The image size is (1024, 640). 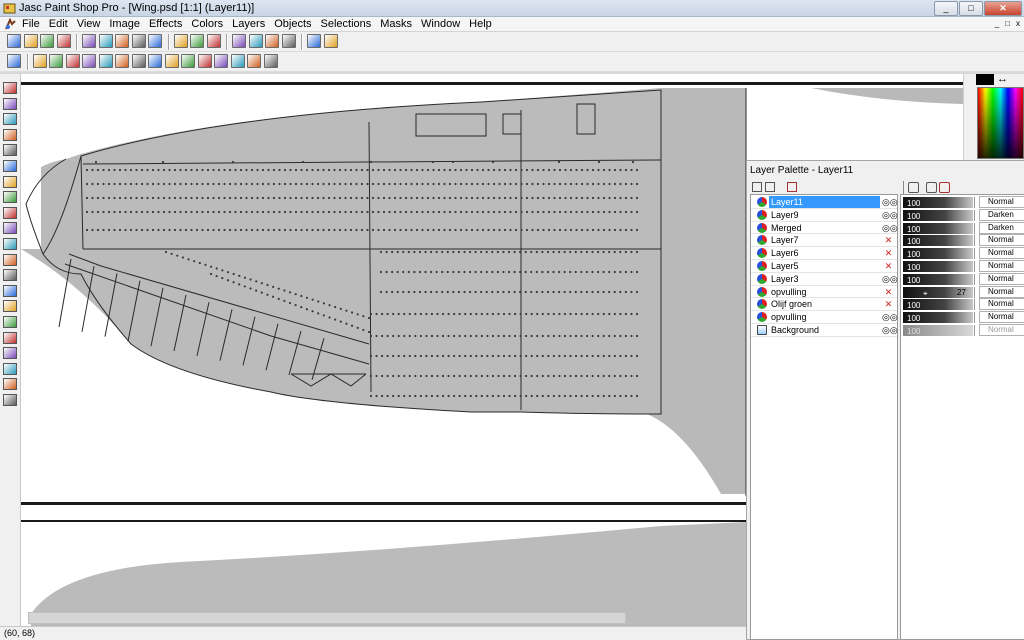 I want to click on minimize-button: _, so click(x=946, y=8).